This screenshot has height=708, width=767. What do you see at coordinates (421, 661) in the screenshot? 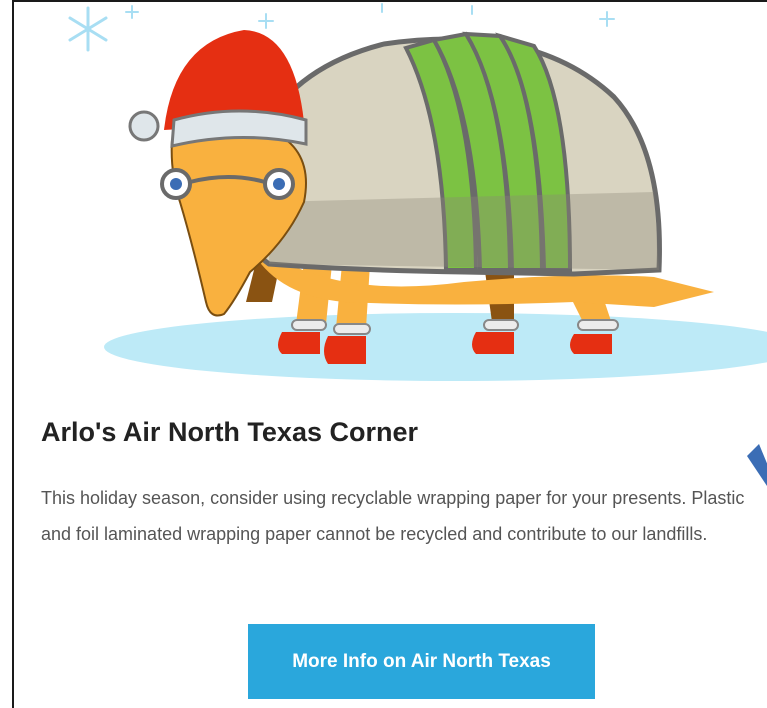
I see `more-info-button: More Info on Air North Texas` at bounding box center [421, 661].